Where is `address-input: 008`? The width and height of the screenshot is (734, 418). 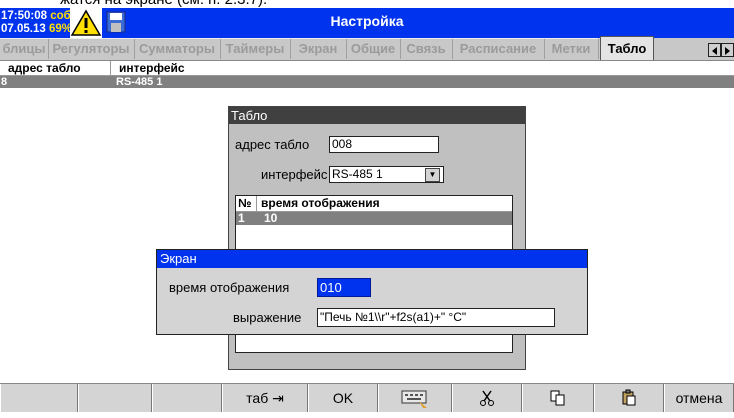
address-input: 008 is located at coordinates (384, 144).